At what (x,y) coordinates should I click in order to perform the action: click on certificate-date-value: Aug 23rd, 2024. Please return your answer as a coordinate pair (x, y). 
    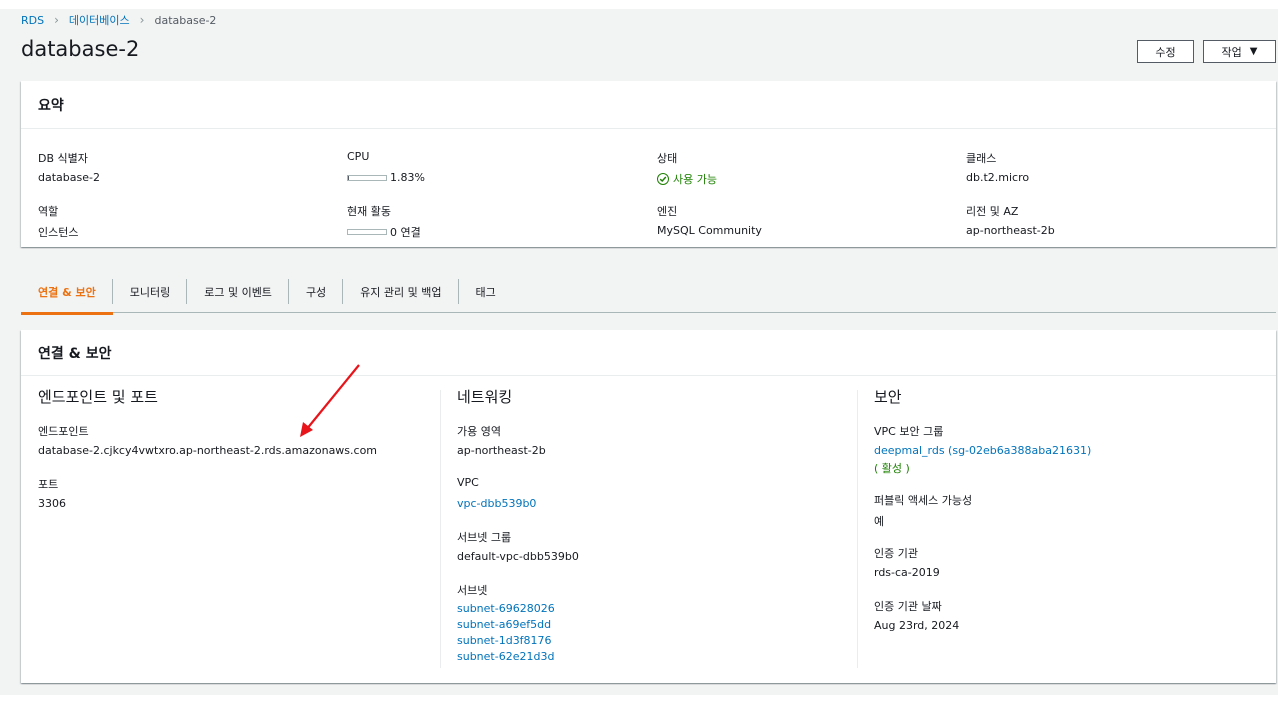
    Looking at the image, I should click on (917, 625).